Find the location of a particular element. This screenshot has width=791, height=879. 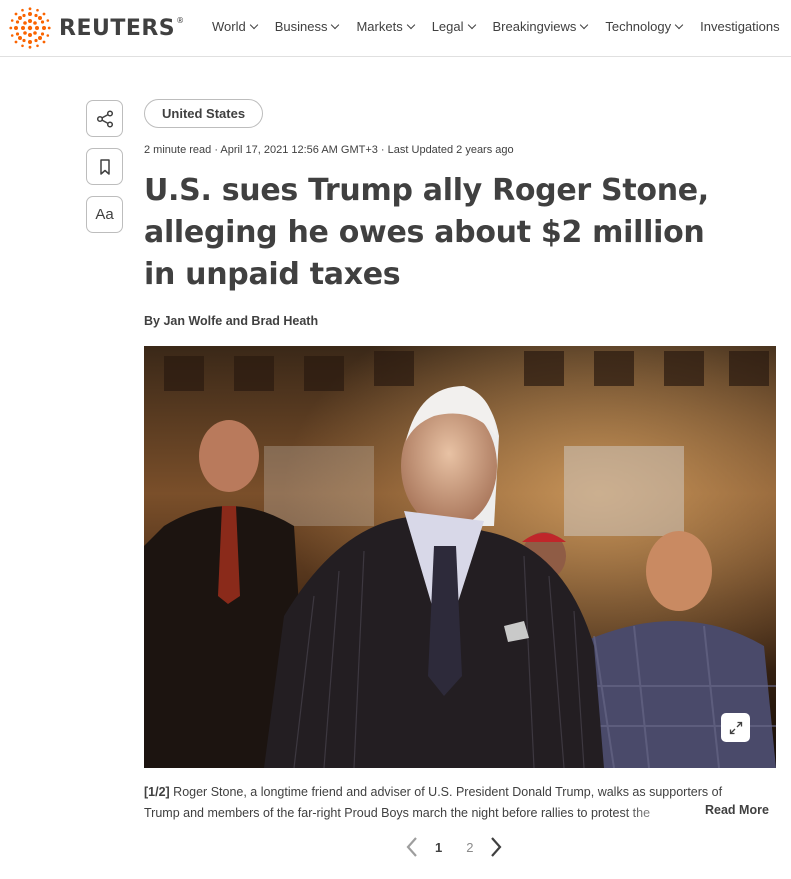

nav-item-breakingviews: Breakingviews is located at coordinates (541, 26).